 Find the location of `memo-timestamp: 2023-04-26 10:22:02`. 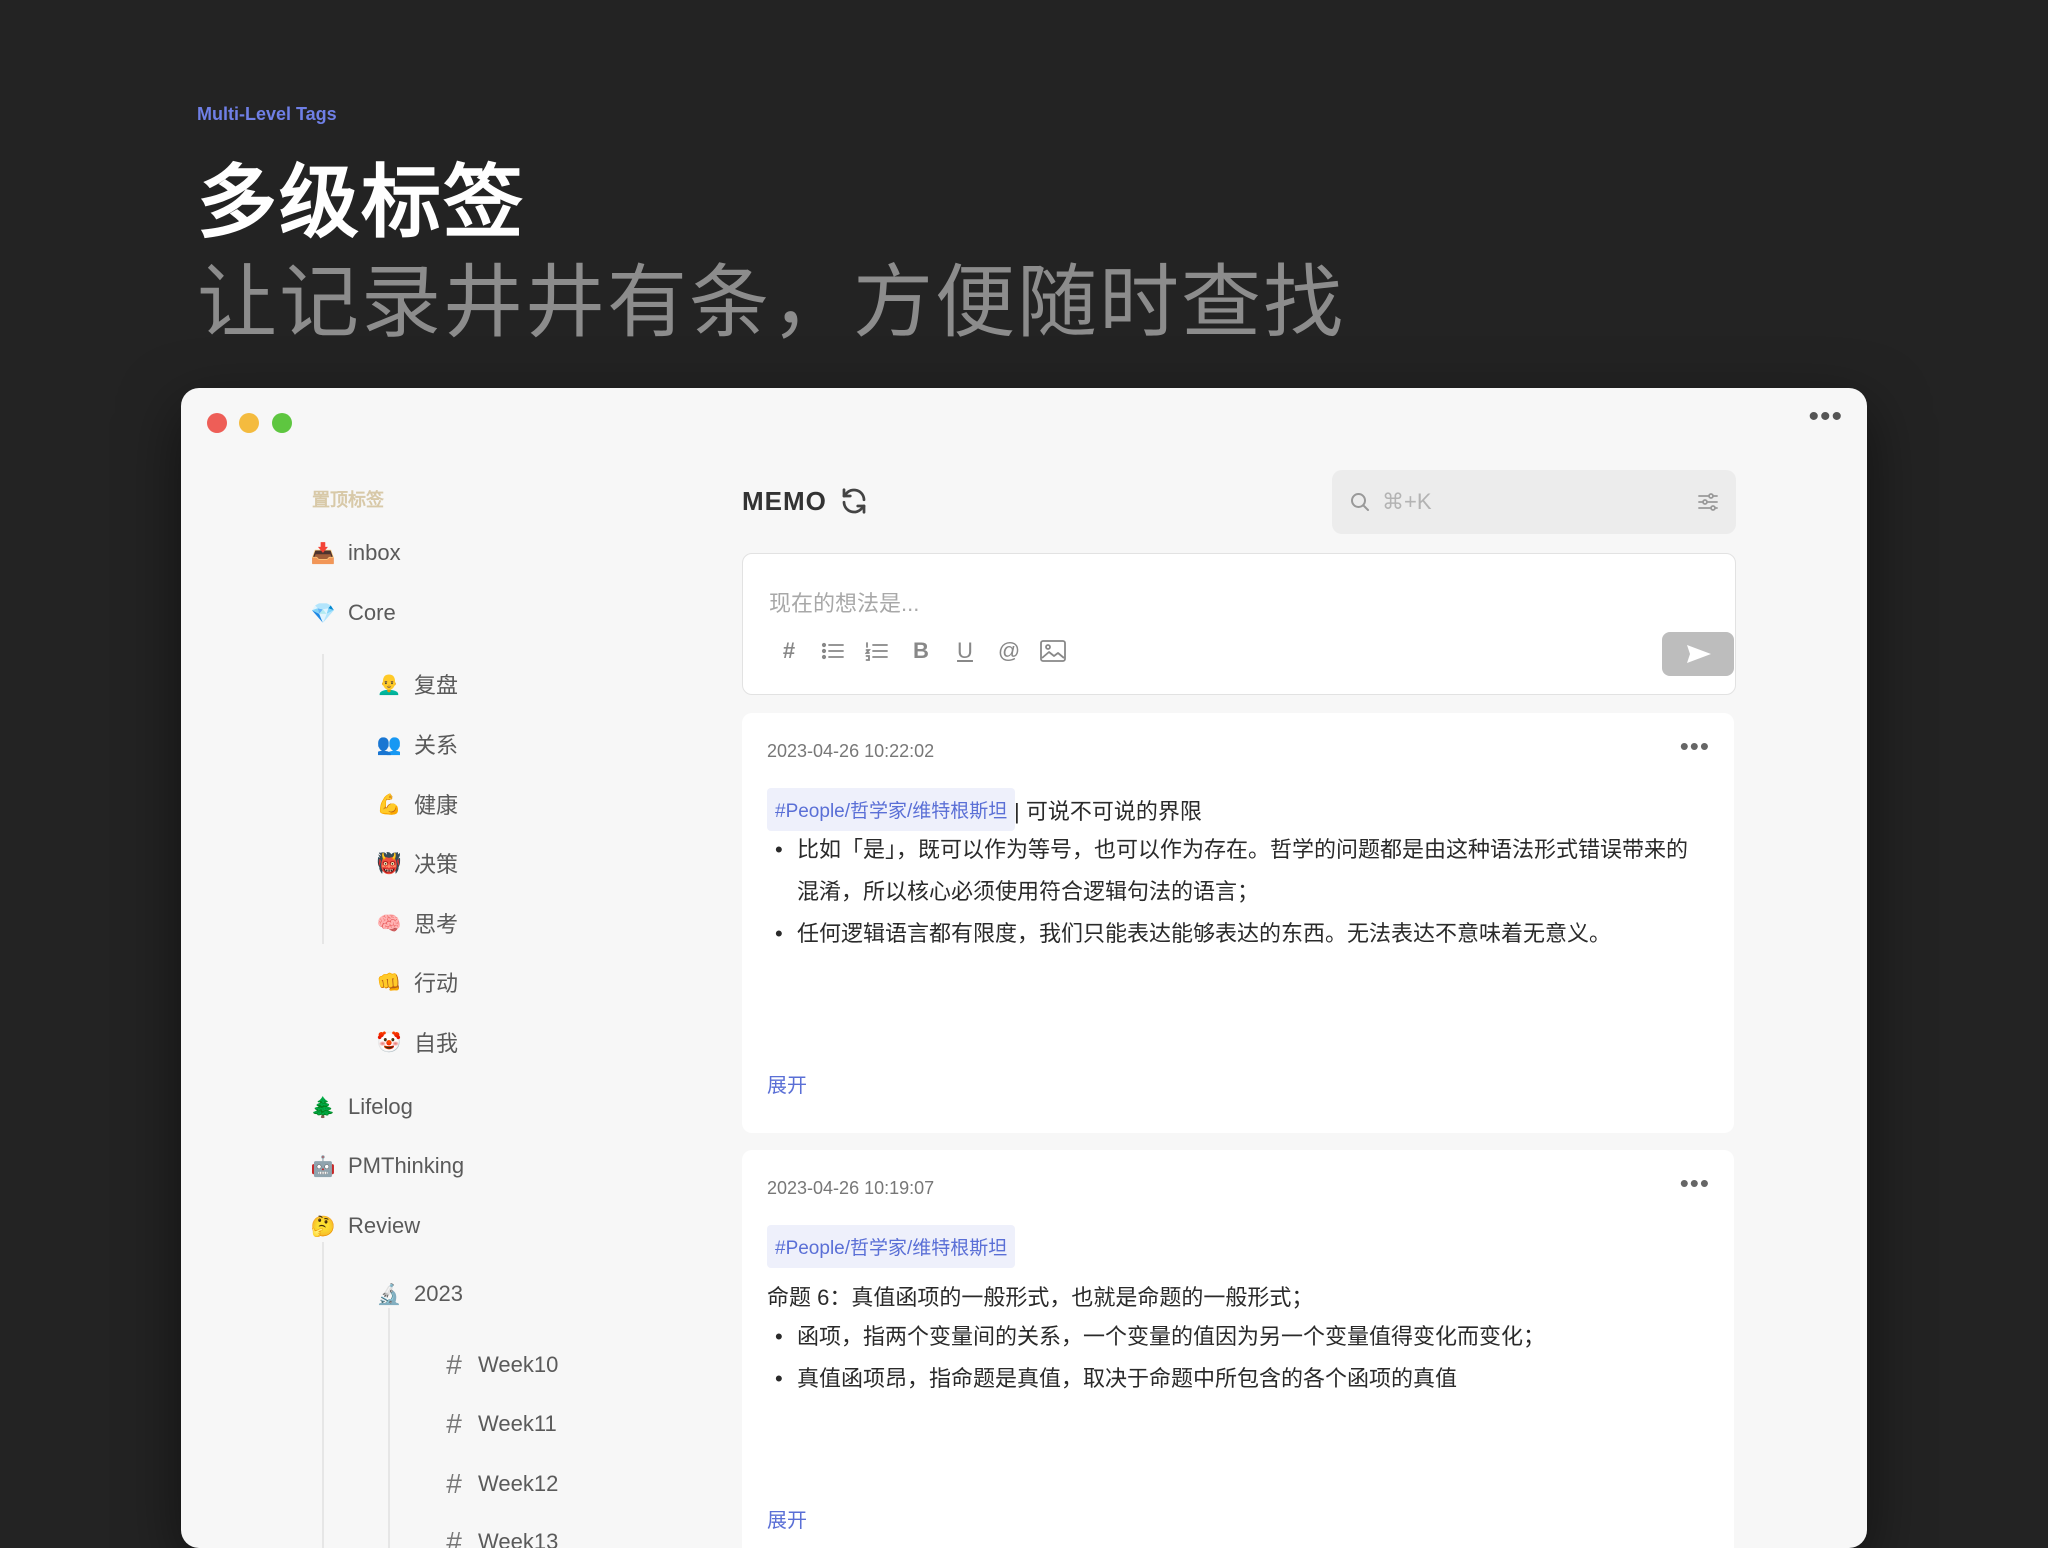

memo-timestamp: 2023-04-26 10:22:02 is located at coordinates (851, 751).